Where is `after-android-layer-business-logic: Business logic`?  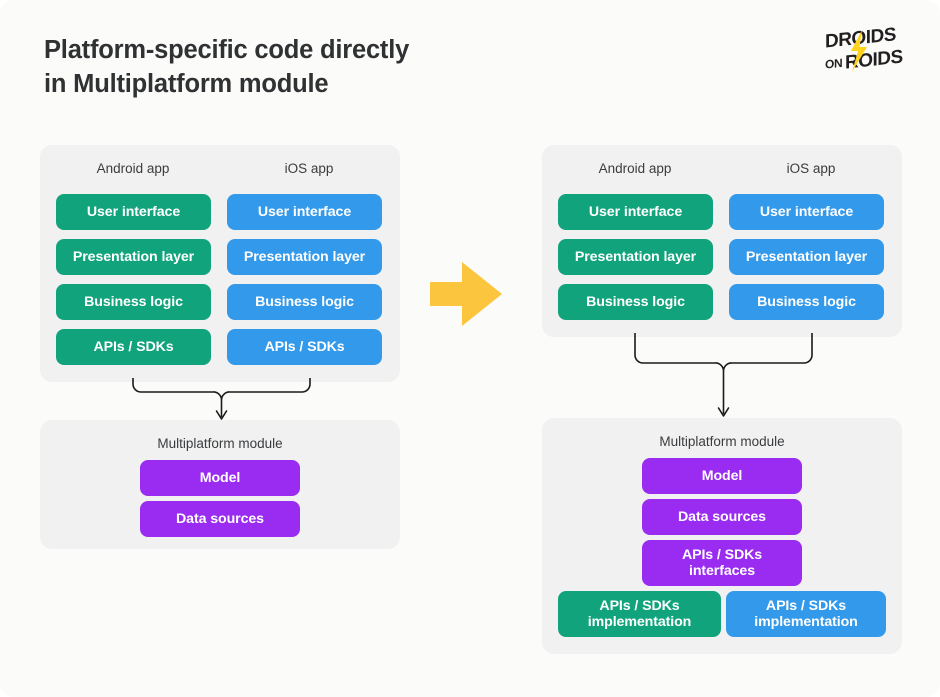
after-android-layer-business-logic: Business logic is located at coordinates (635, 302).